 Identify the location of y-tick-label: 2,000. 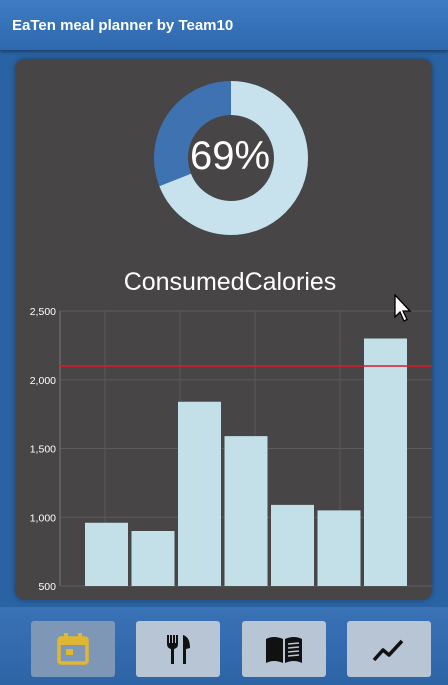
(43, 381).